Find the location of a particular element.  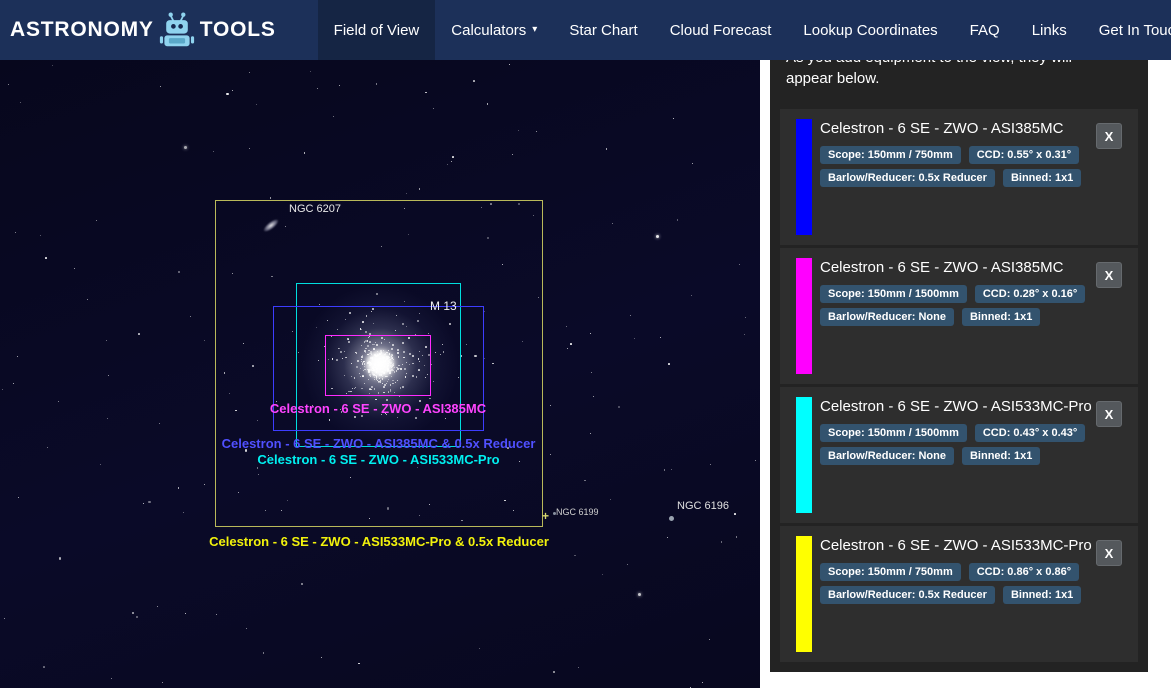

nav-item-lookup-coordinates: Lookup Coordinates is located at coordinates (870, 30).